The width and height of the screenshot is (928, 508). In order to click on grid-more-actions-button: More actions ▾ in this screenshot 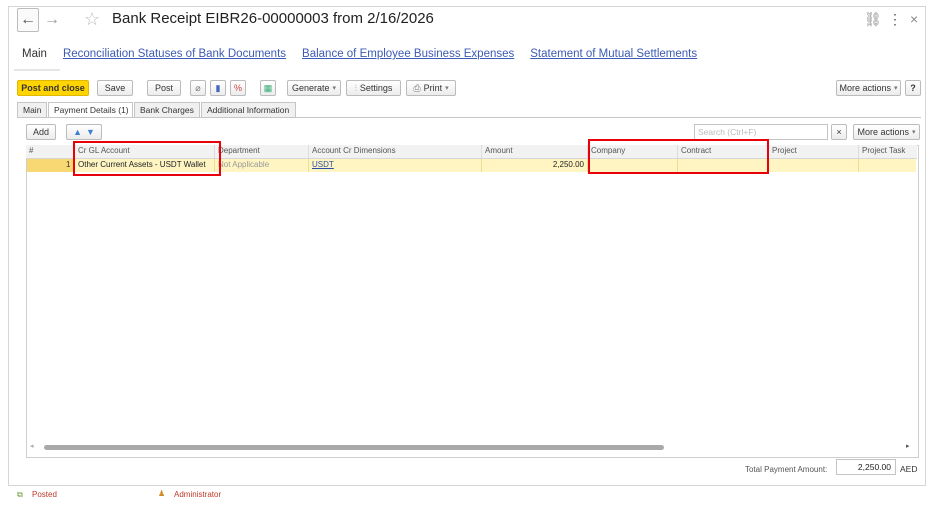, I will do `click(886, 132)`.